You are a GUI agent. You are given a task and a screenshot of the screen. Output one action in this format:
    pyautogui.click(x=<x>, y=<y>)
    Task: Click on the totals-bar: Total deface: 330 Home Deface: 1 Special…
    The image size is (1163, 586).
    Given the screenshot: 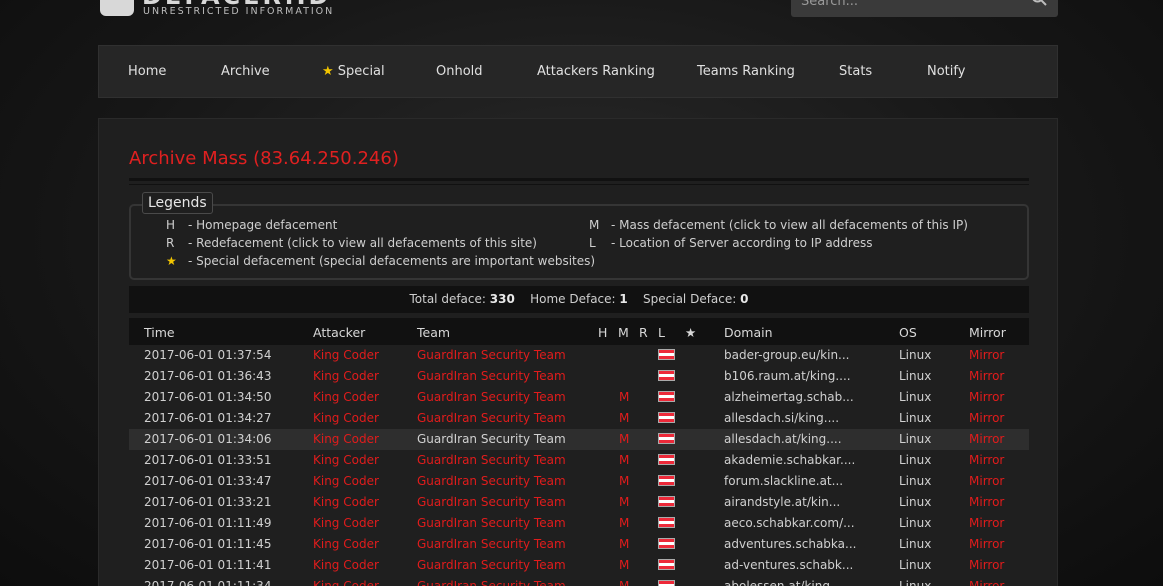 What is the action you would take?
    pyautogui.click(x=579, y=299)
    